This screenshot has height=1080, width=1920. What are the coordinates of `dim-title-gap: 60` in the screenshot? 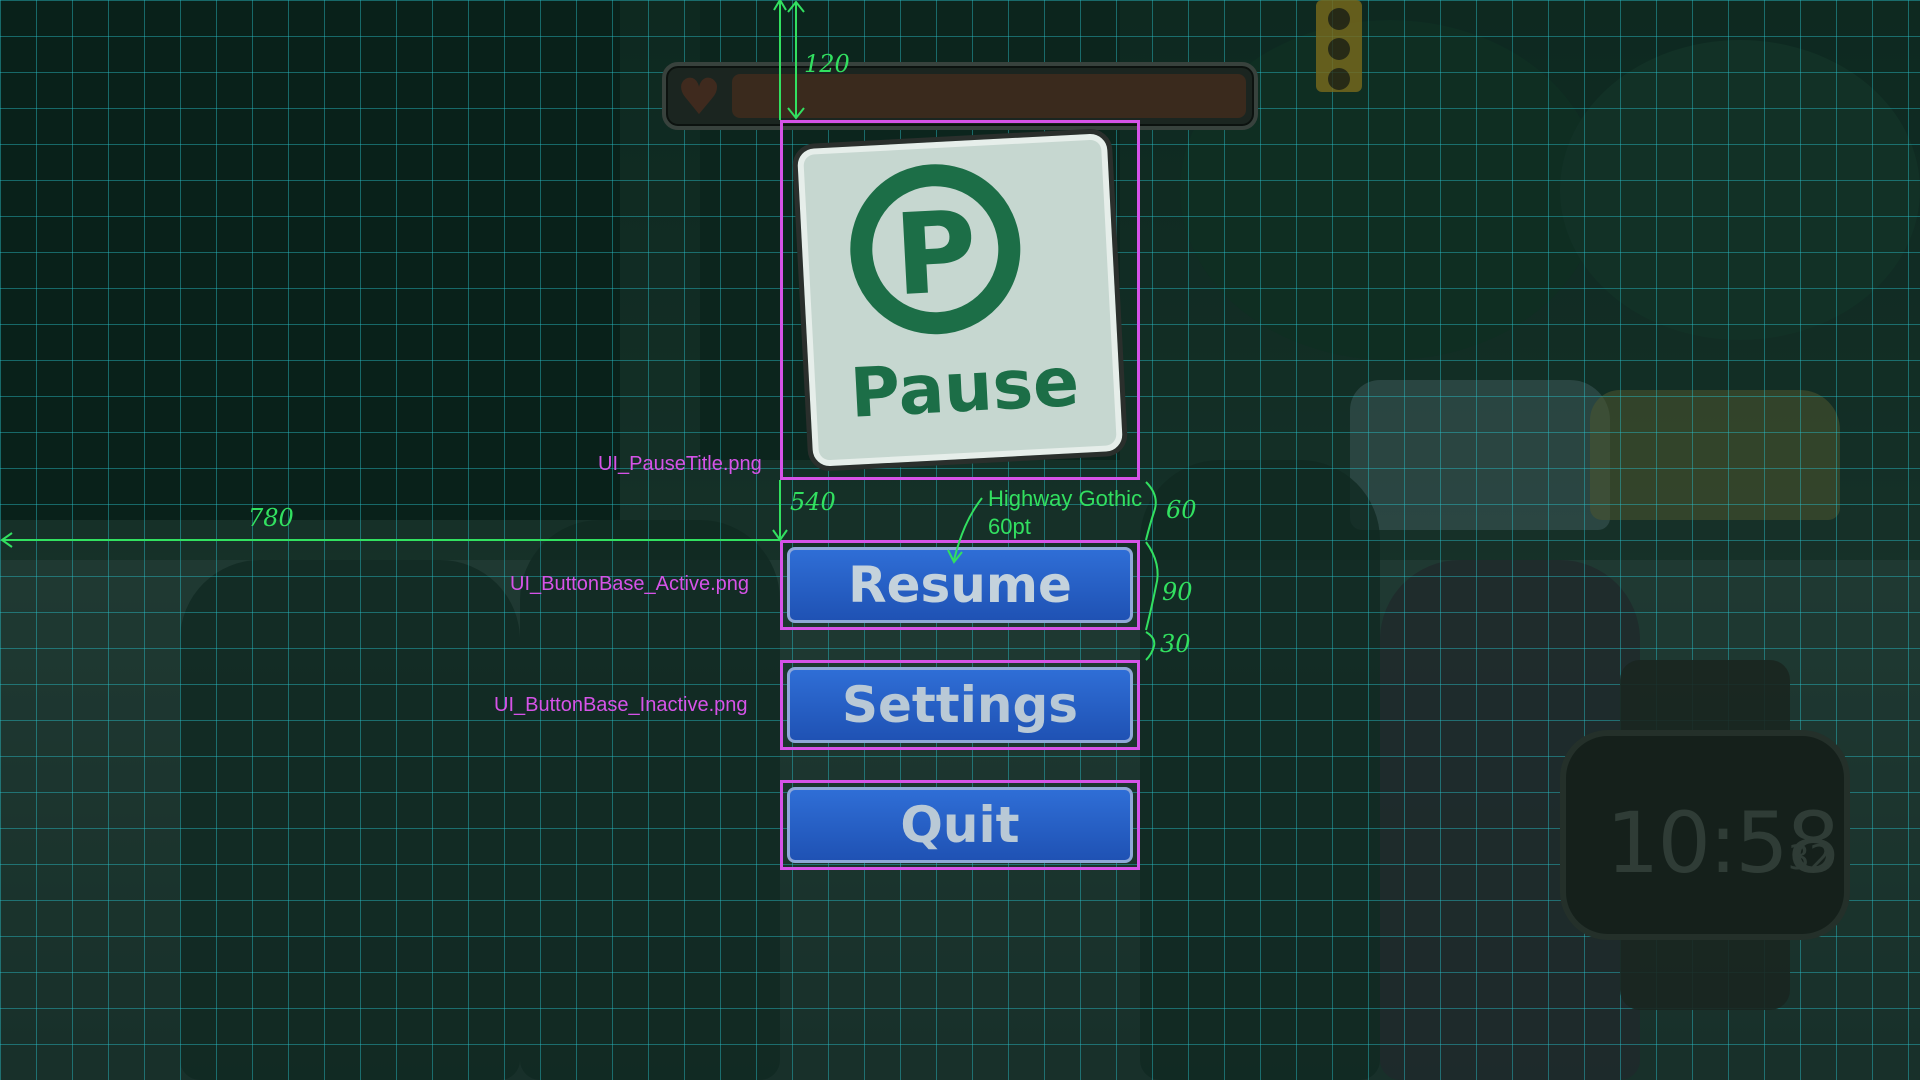 It's located at (1181, 510).